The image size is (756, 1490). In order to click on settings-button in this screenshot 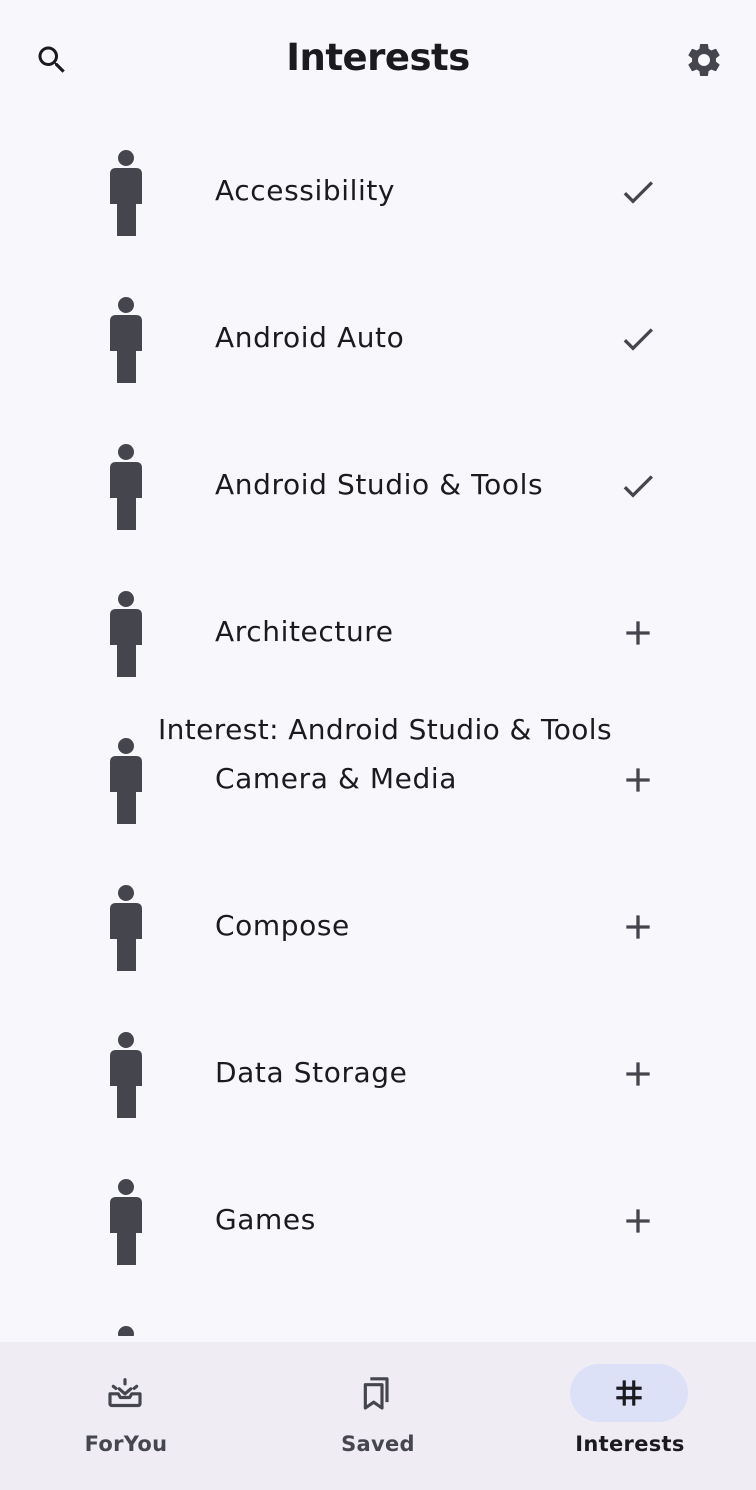, I will do `click(704, 60)`.